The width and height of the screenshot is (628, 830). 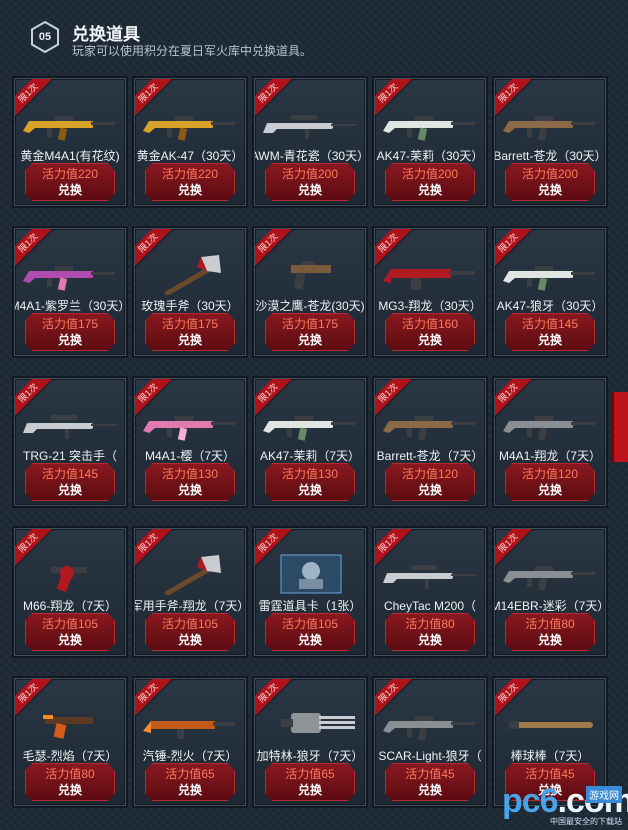 What do you see at coordinates (190, 456) in the screenshot?
I see `item-name: M4A1-樱（7天）` at bounding box center [190, 456].